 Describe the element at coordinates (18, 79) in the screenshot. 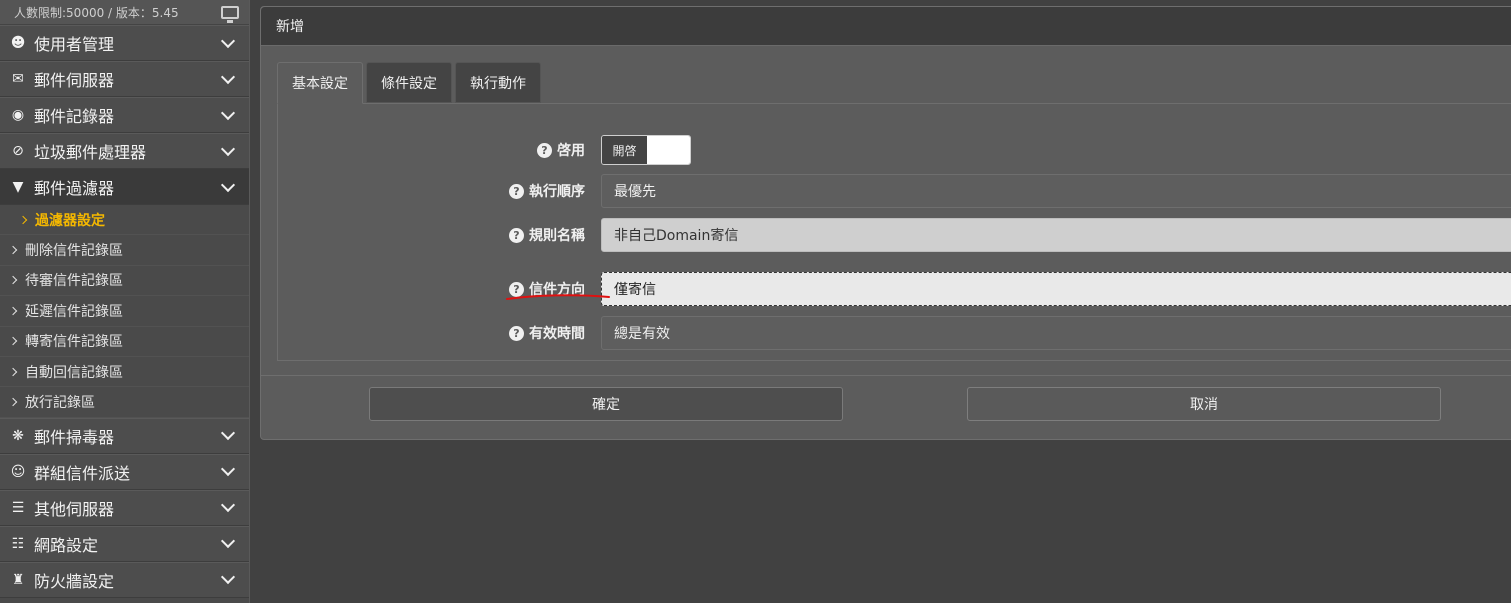

I see `envelope-icon: ✉` at that location.